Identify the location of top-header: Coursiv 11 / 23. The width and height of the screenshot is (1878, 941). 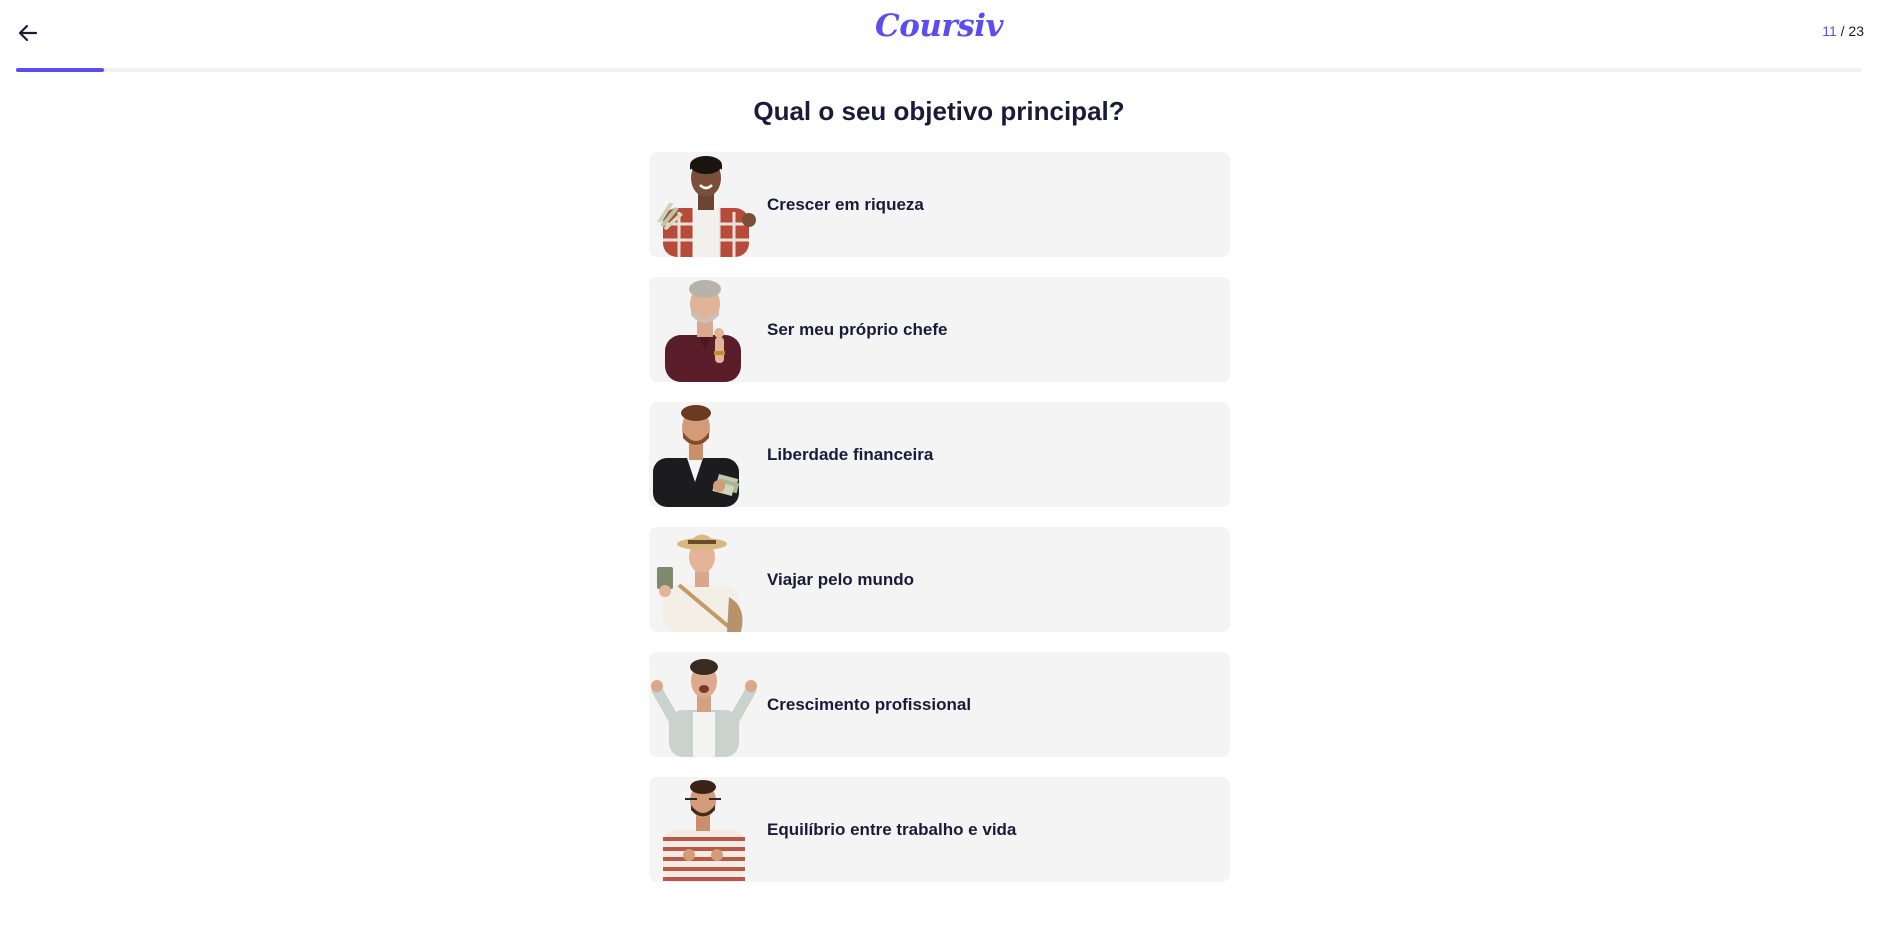
(939, 36).